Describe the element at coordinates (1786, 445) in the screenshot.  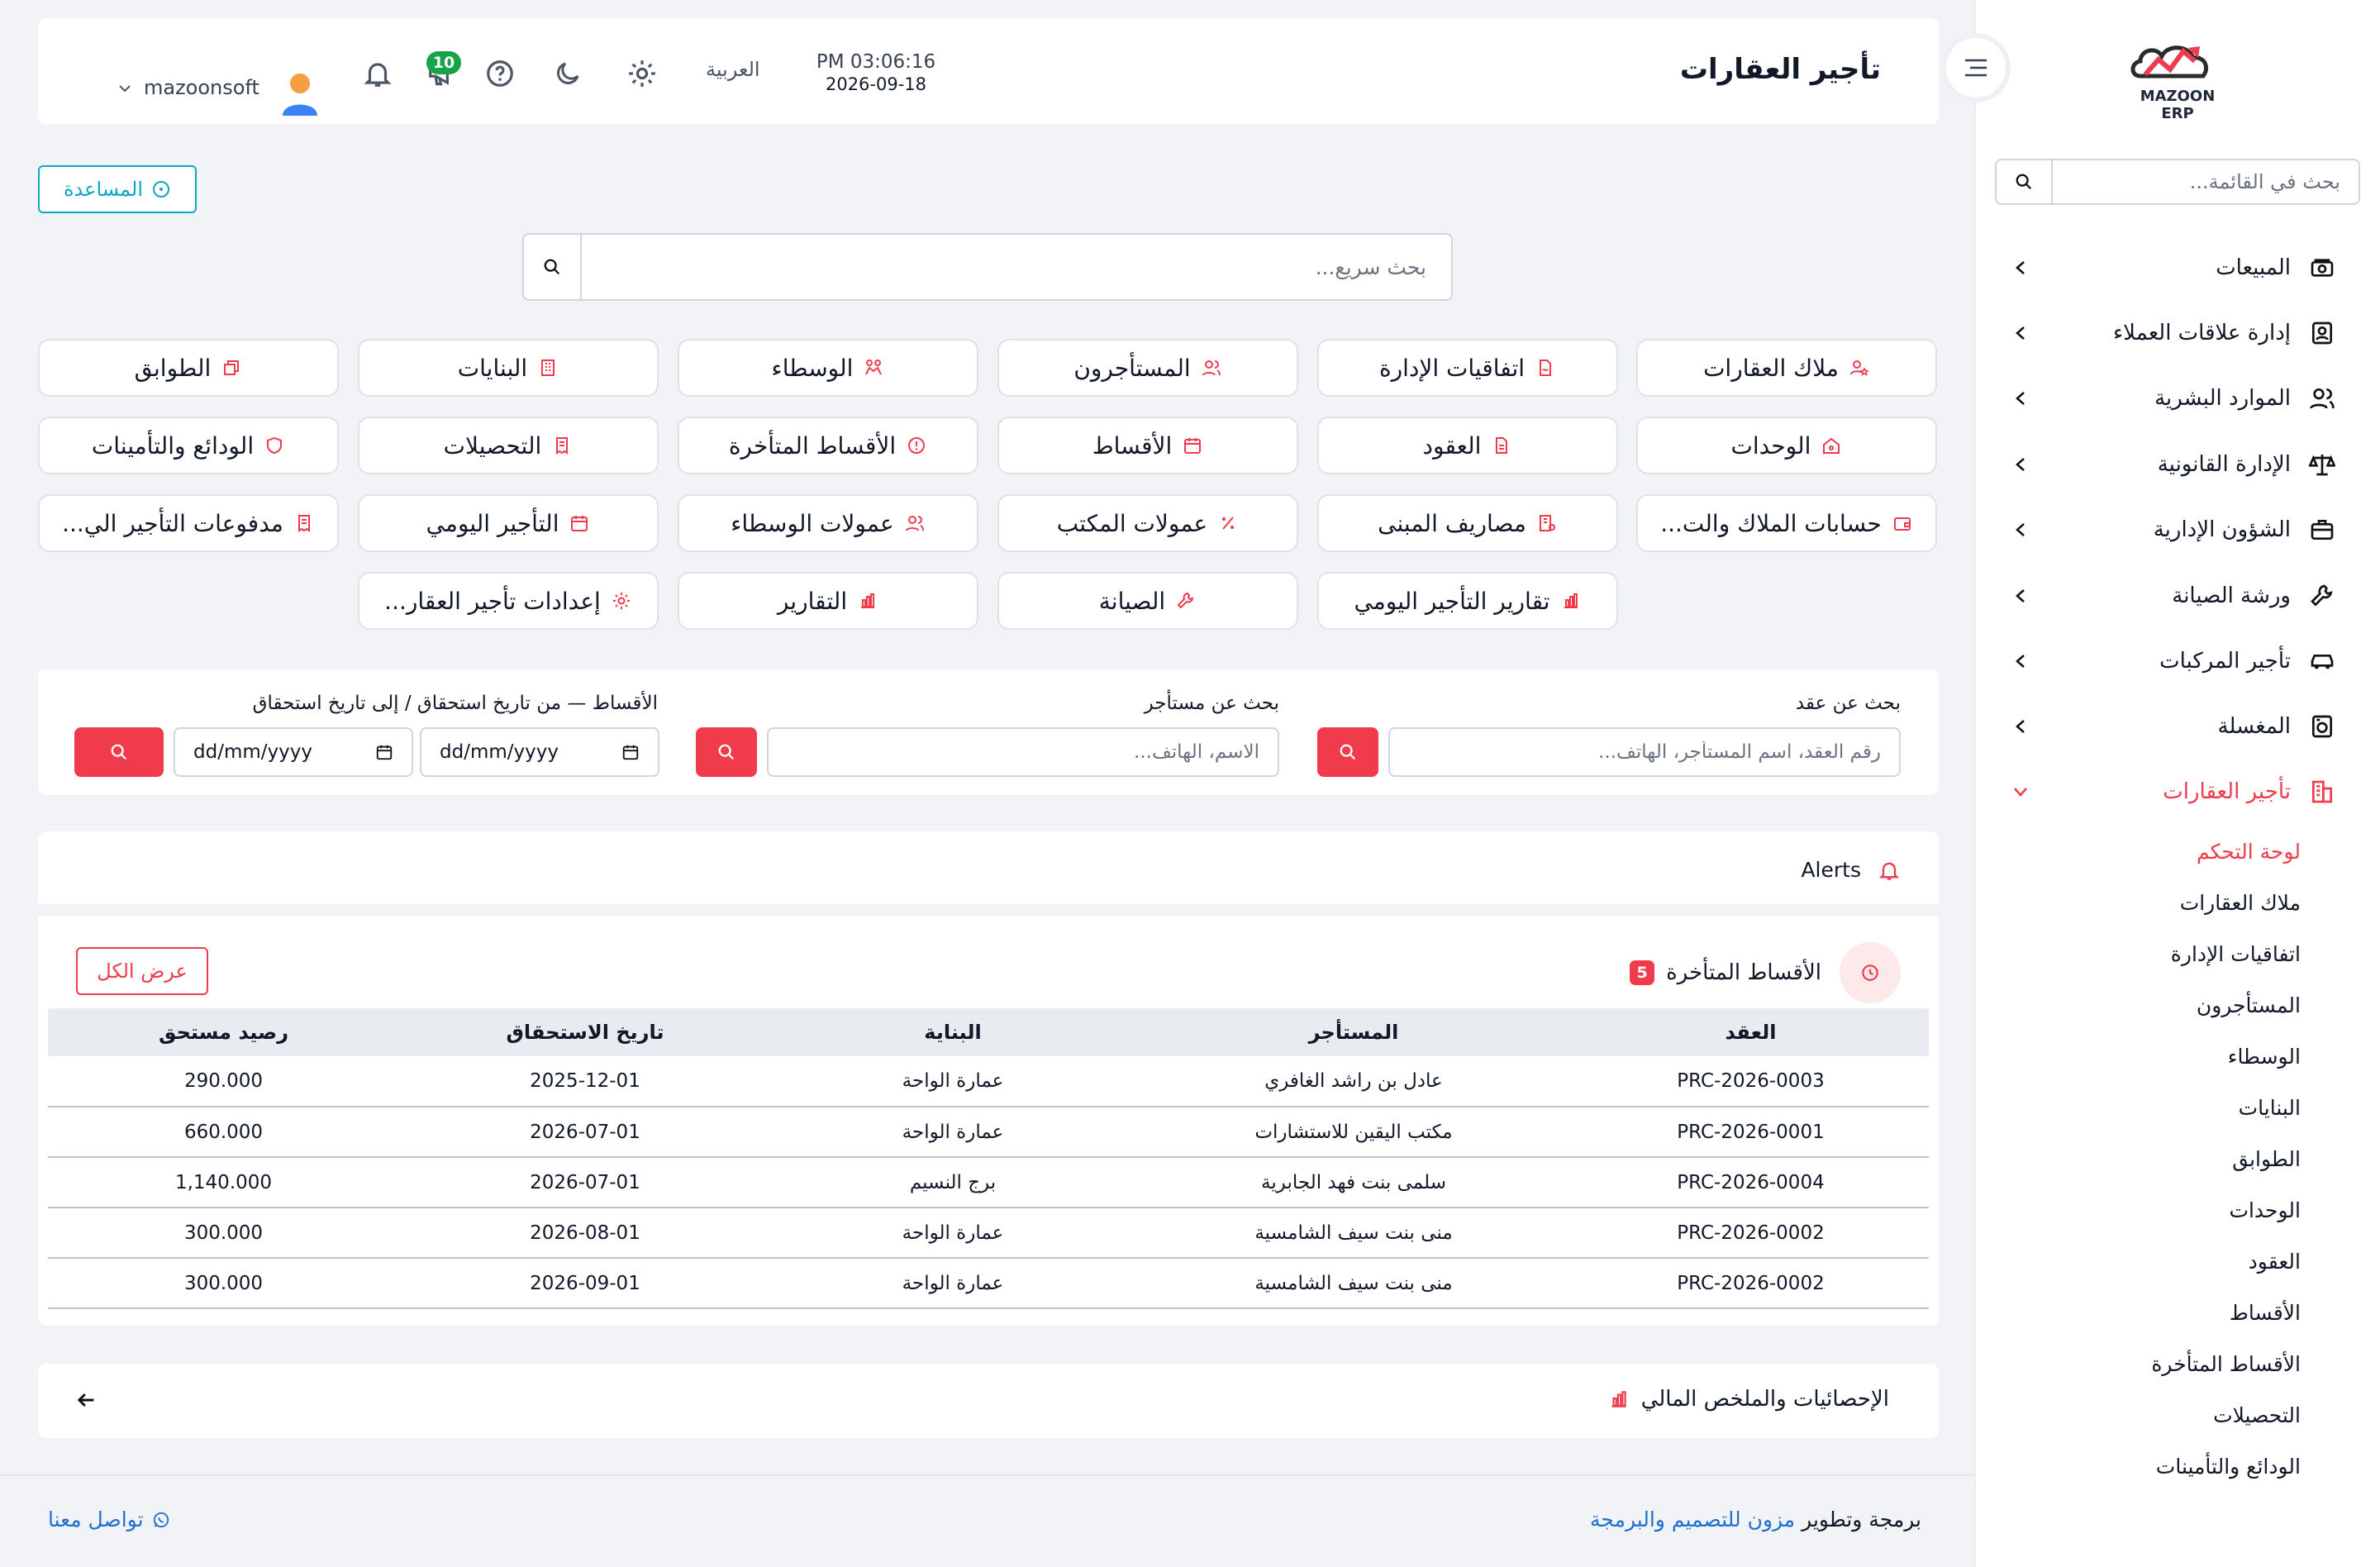
I see `module-units-button: الوحدات` at that location.